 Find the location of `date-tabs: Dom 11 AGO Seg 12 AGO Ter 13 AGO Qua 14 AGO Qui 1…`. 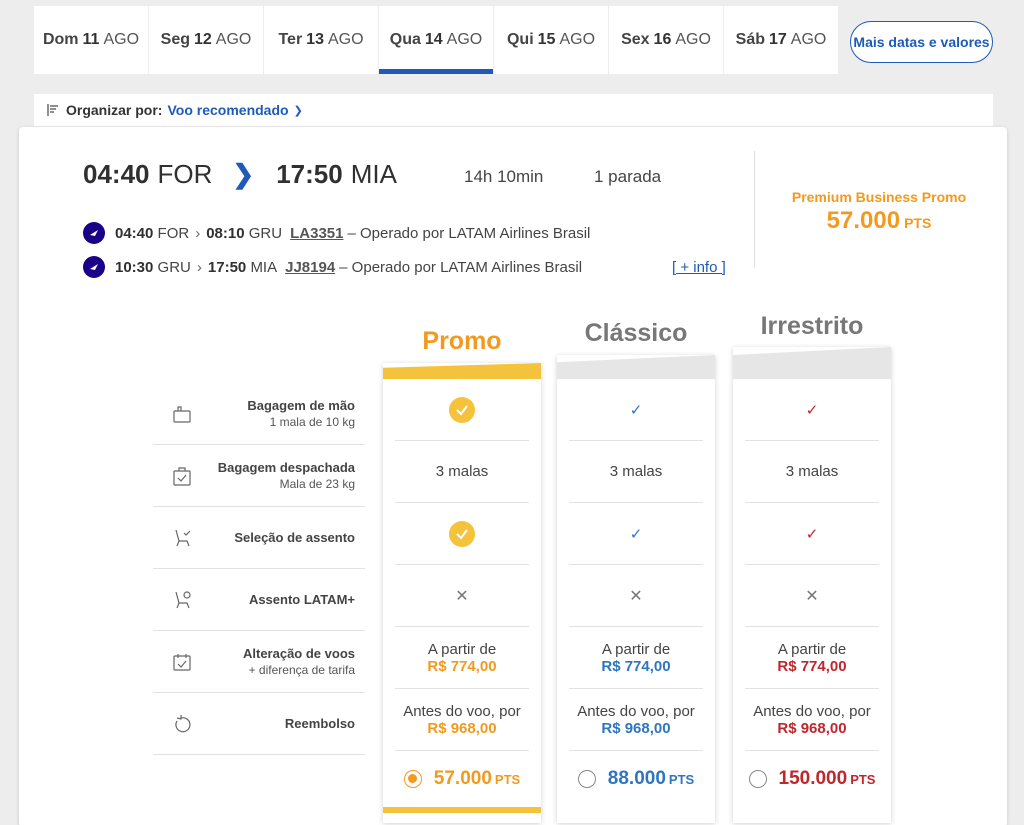

date-tabs: Dom 11 AGO Seg 12 AGO Ter 13 AGO Qua 14 AGO Qui 1… is located at coordinates (436, 40).